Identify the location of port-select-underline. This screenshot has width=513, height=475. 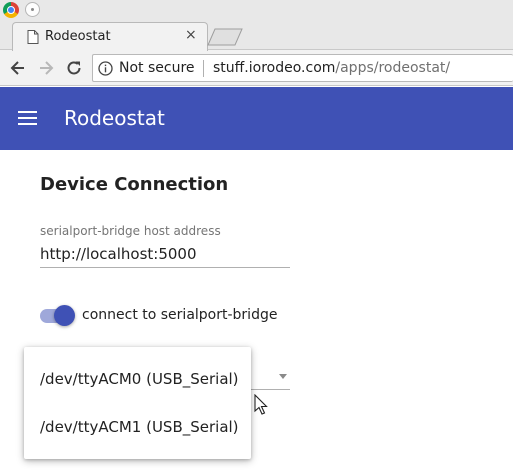
(270, 389).